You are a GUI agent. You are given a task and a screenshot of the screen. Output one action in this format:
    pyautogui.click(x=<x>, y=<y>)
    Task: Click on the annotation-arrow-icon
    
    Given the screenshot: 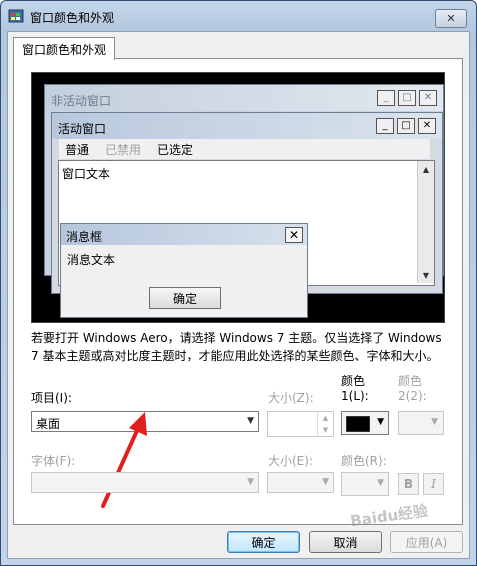 What is the action you would take?
    pyautogui.click(x=124, y=460)
    